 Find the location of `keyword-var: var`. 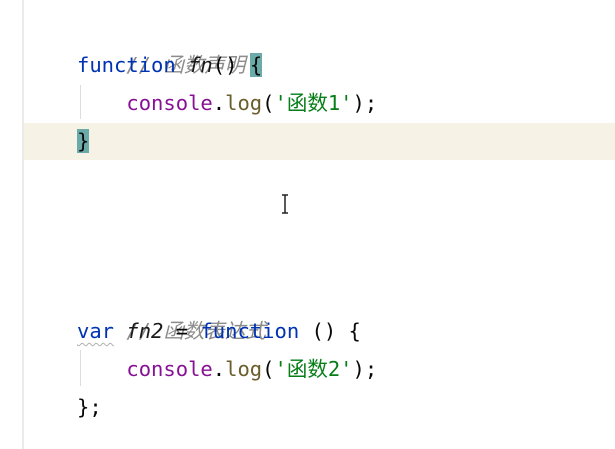

keyword-var: var is located at coordinates (96, 331).